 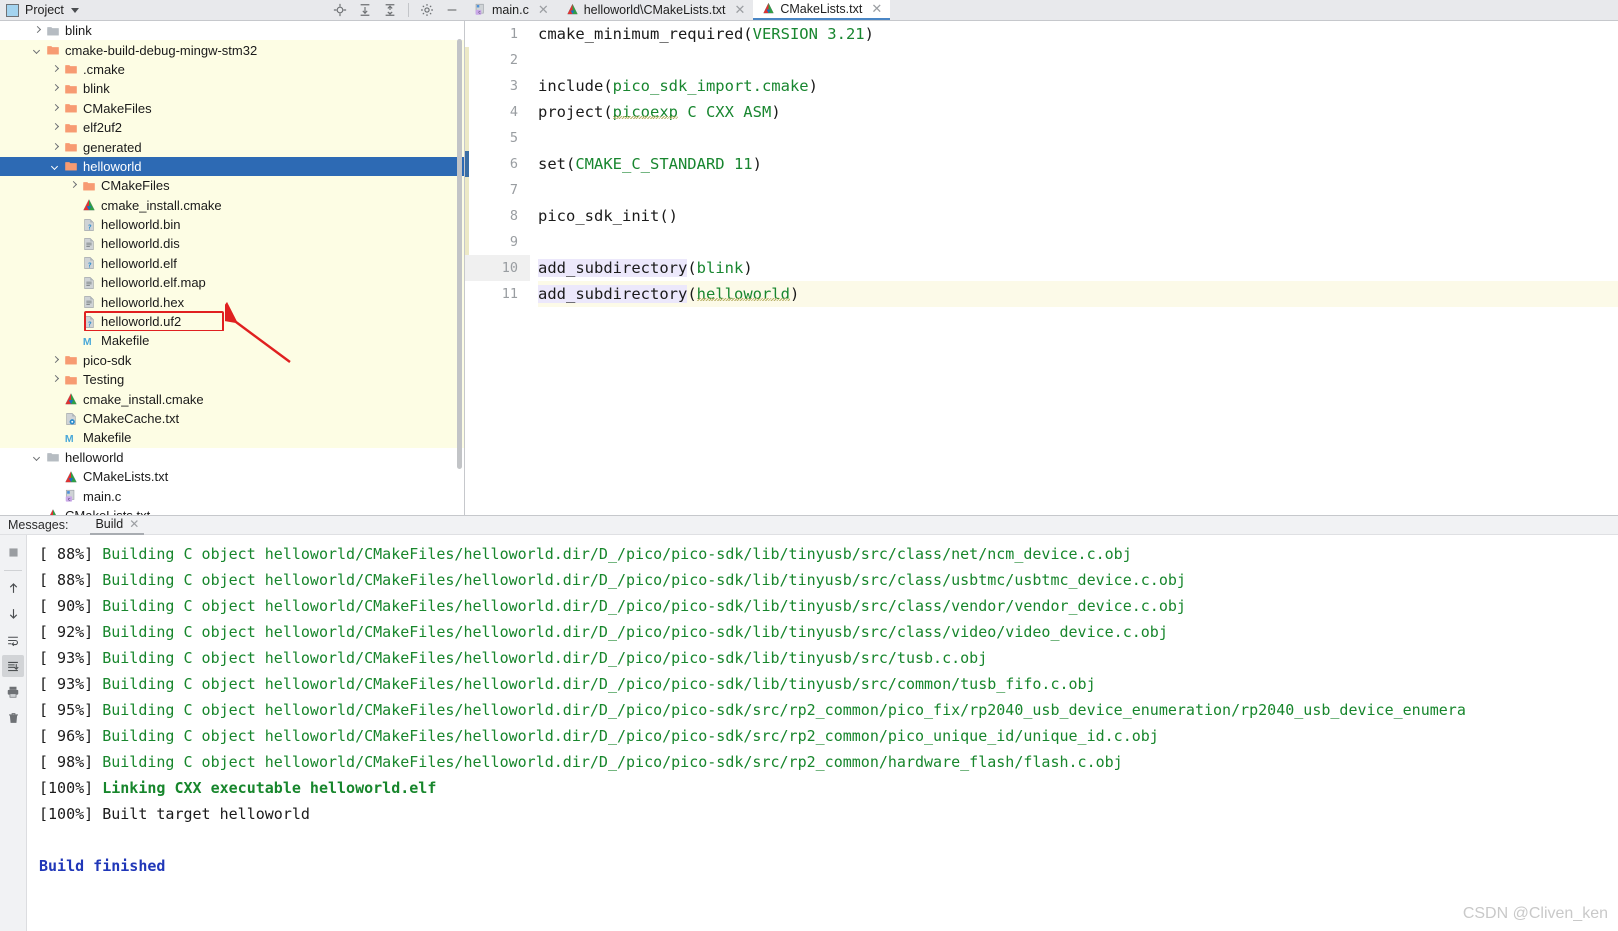 I want to click on editor-scrollbar, so click(x=1614, y=268).